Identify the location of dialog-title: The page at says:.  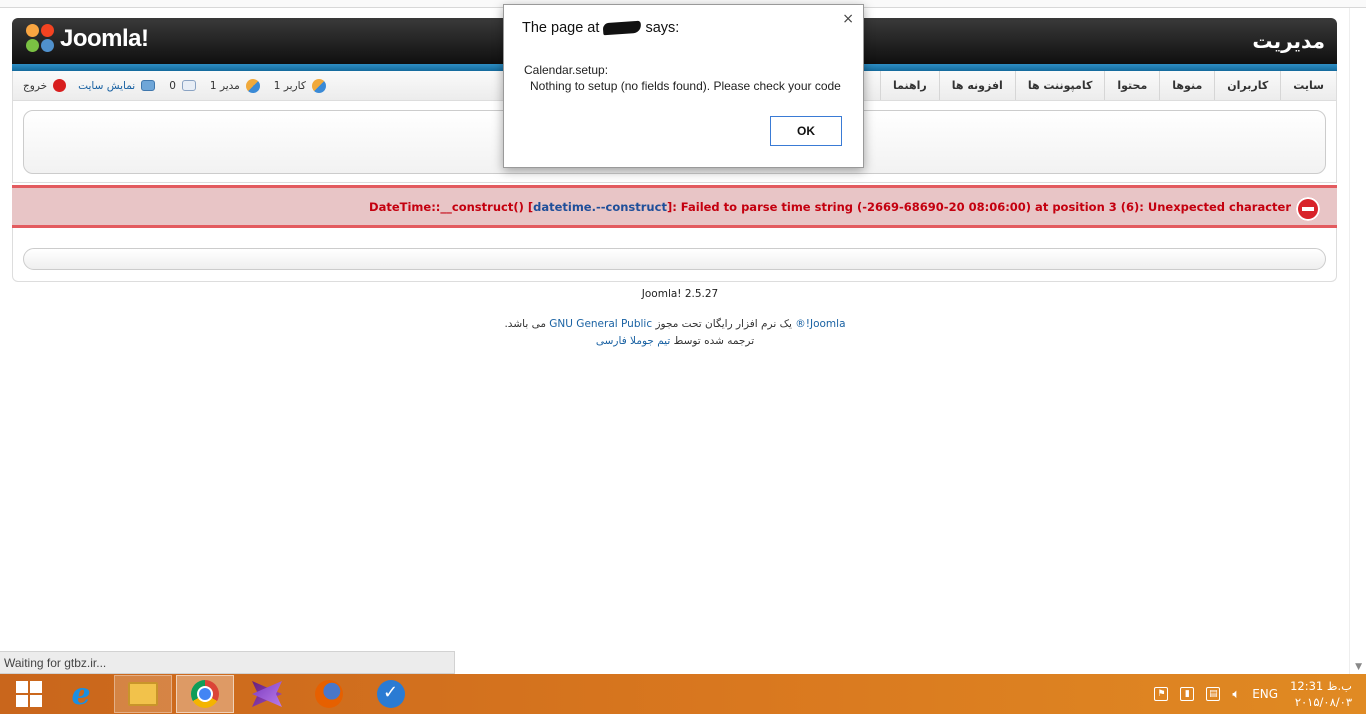
(600, 28).